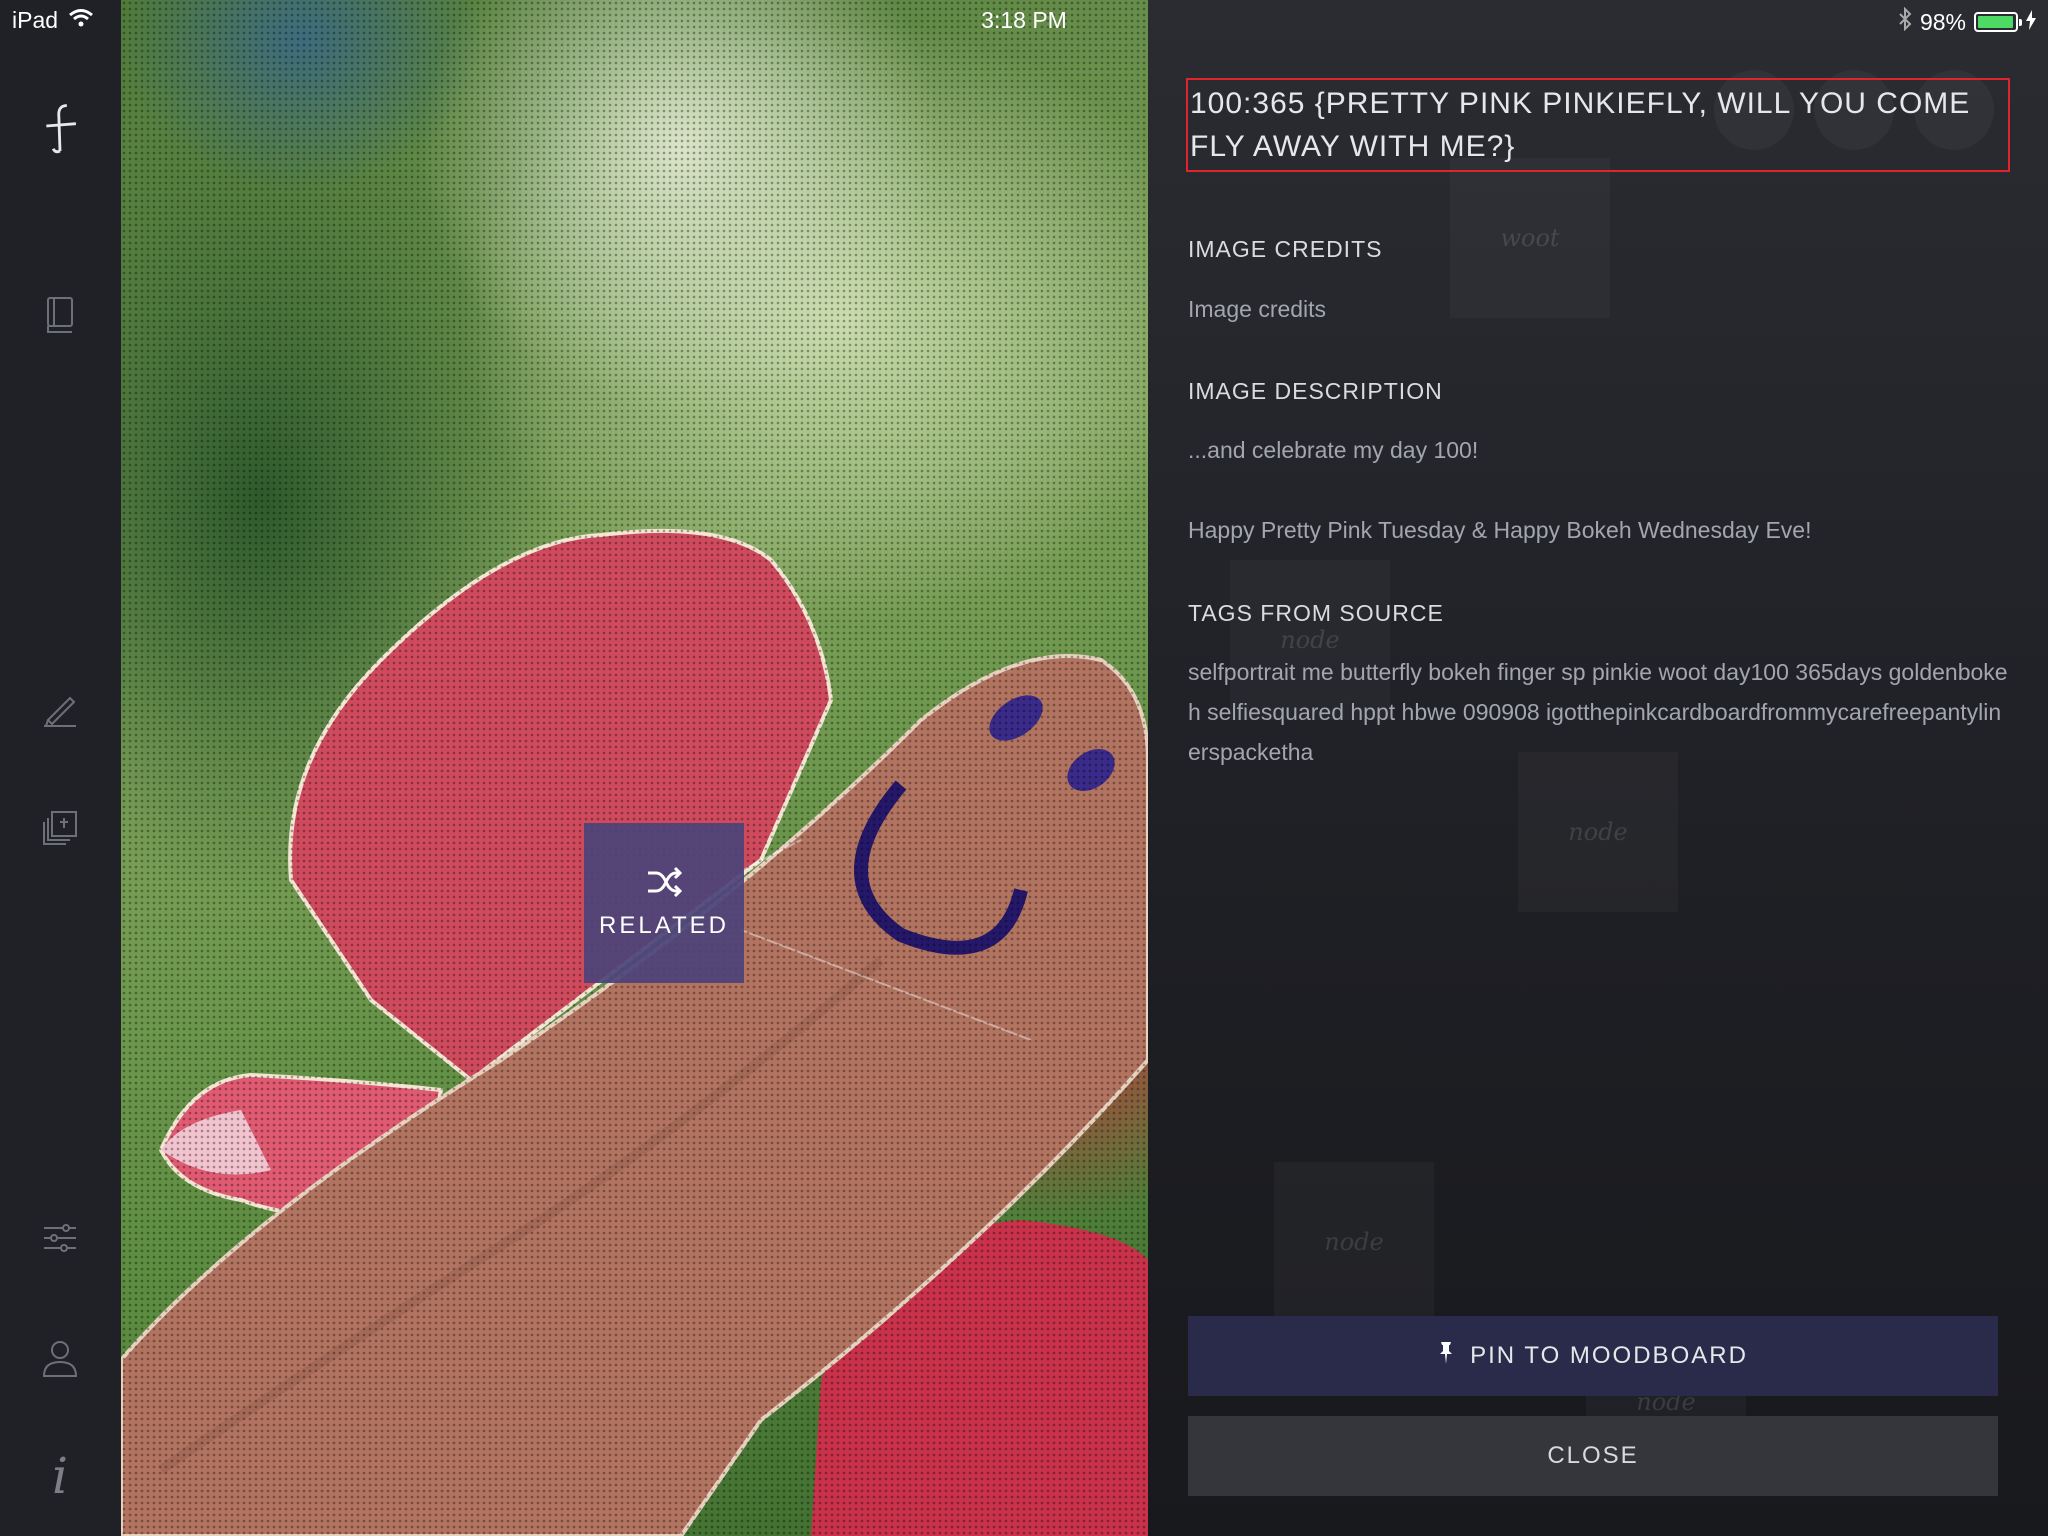 The height and width of the screenshot is (1536, 2048). What do you see at coordinates (60, 828) in the screenshot?
I see `pinned-stack-icon` at bounding box center [60, 828].